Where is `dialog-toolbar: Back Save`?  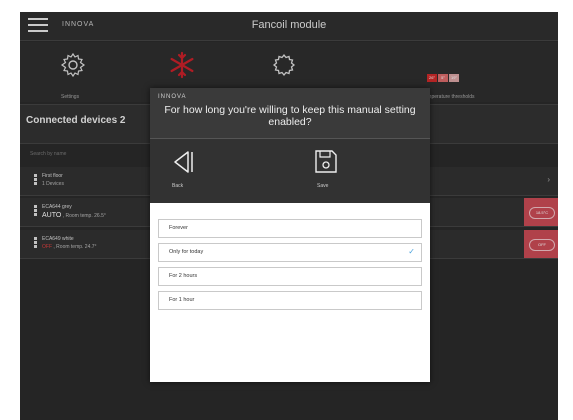
dialog-toolbar: Back Save is located at coordinates (290, 171).